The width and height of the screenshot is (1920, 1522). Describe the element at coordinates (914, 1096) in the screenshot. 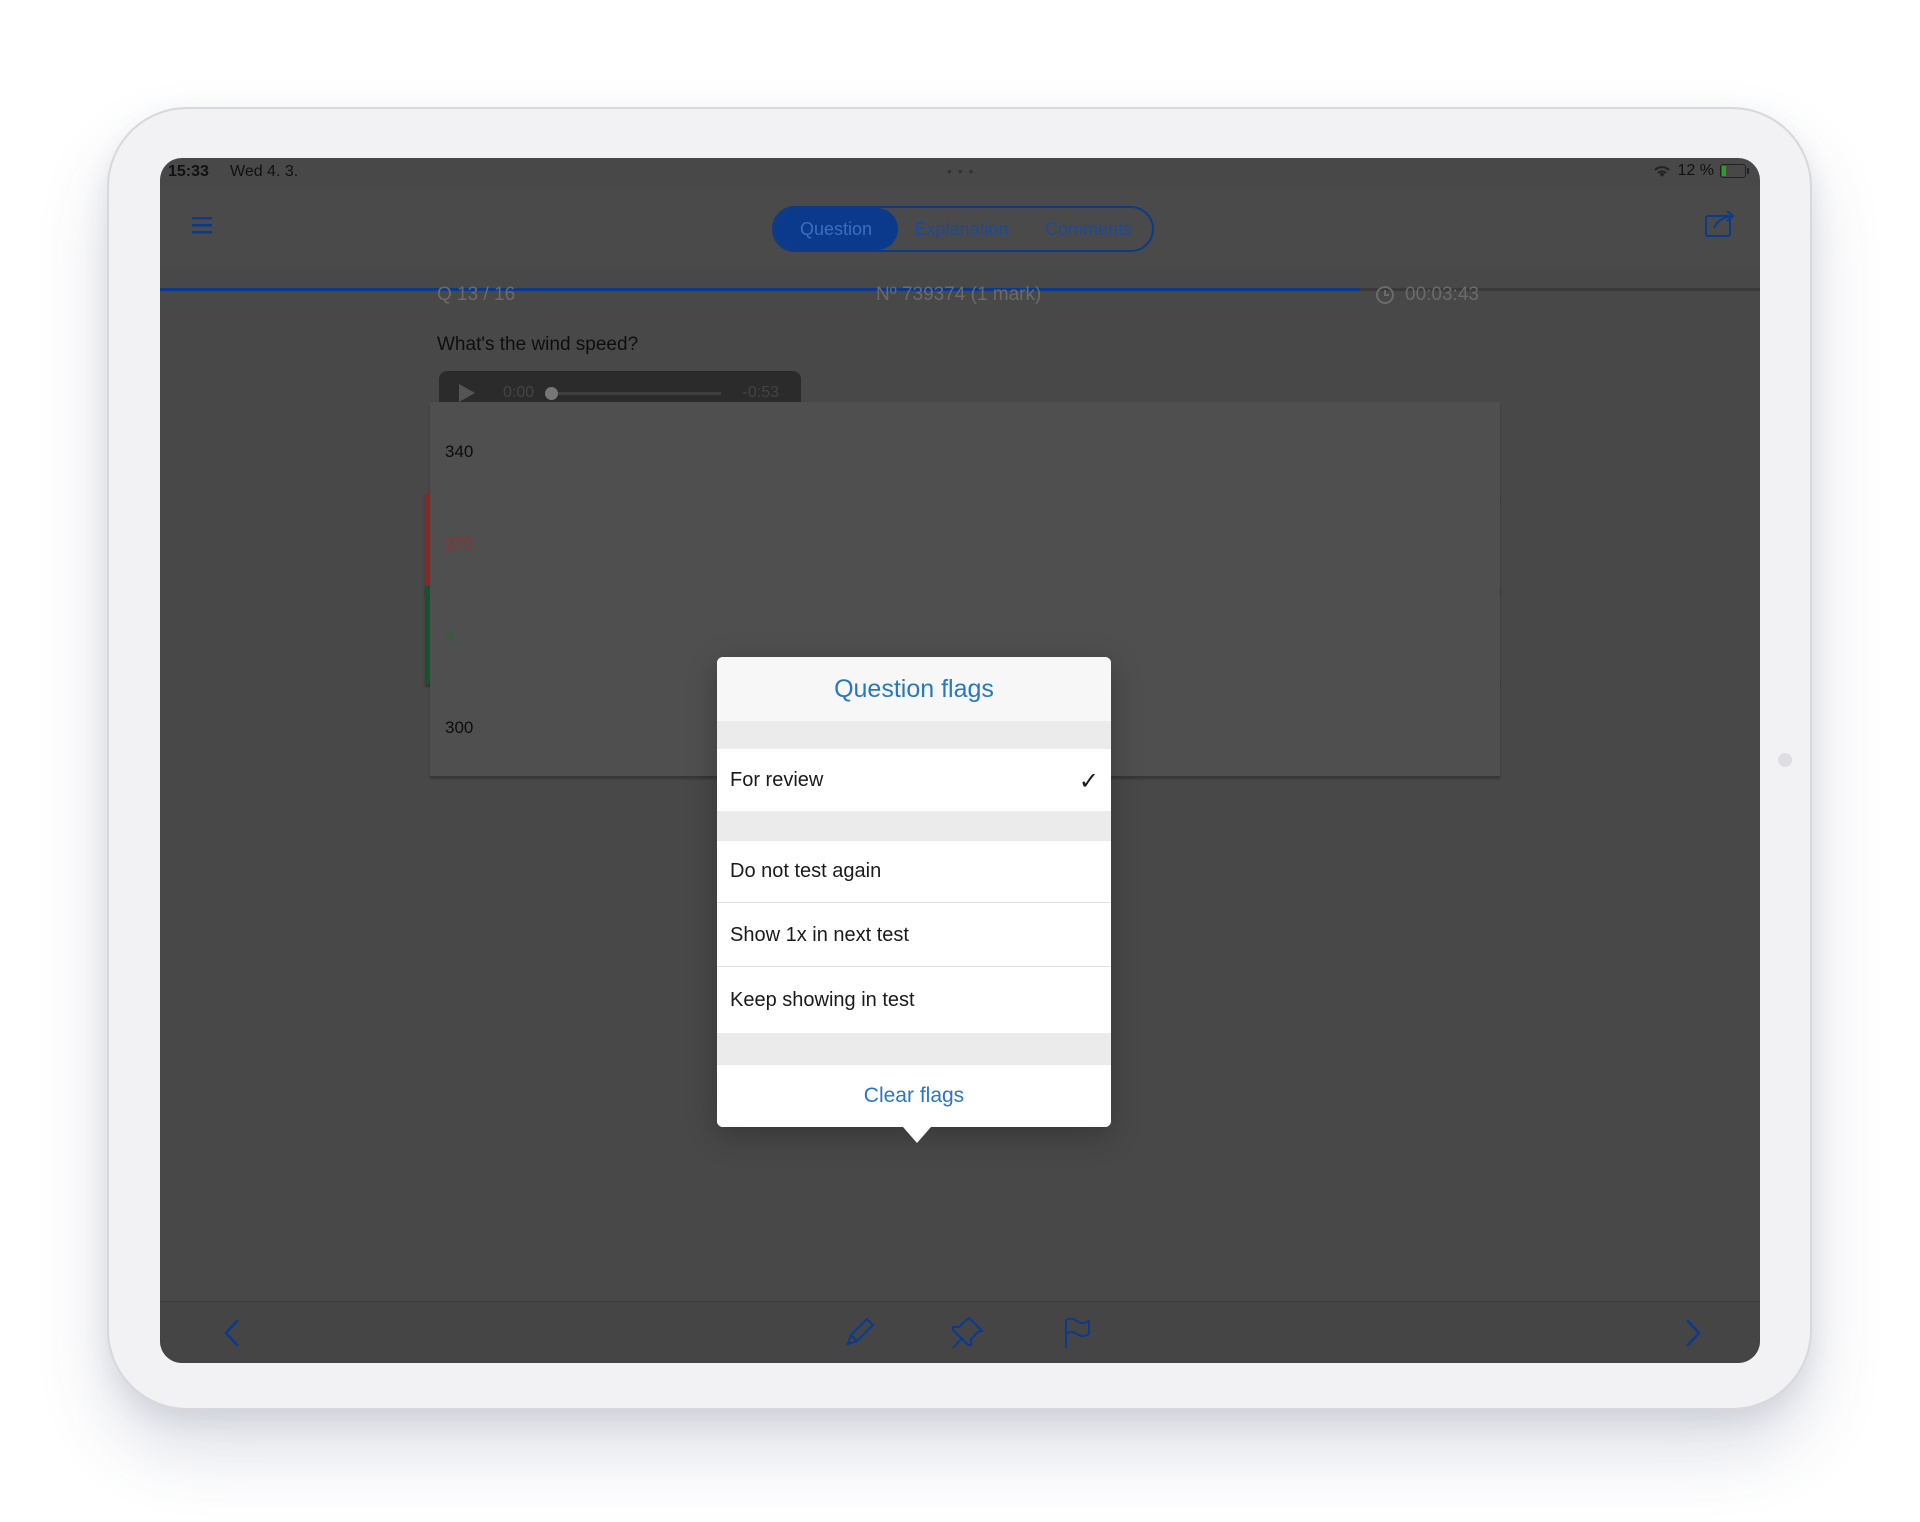

I see `clear-flags-button: Clear flags` at that location.